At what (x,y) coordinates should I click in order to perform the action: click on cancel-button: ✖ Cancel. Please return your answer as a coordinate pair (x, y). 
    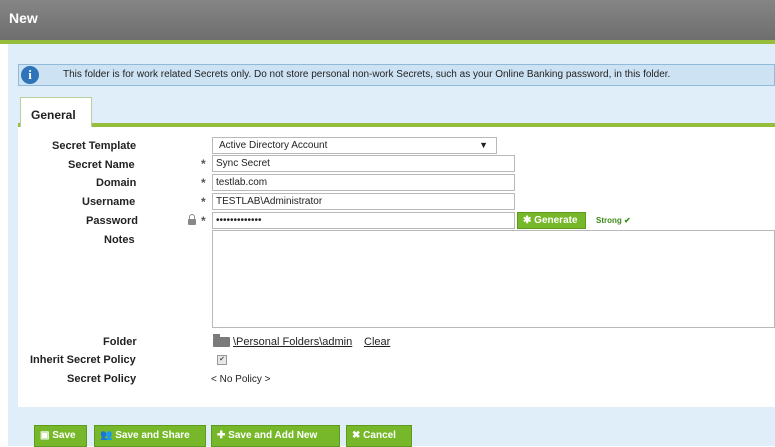
    Looking at the image, I should click on (379, 436).